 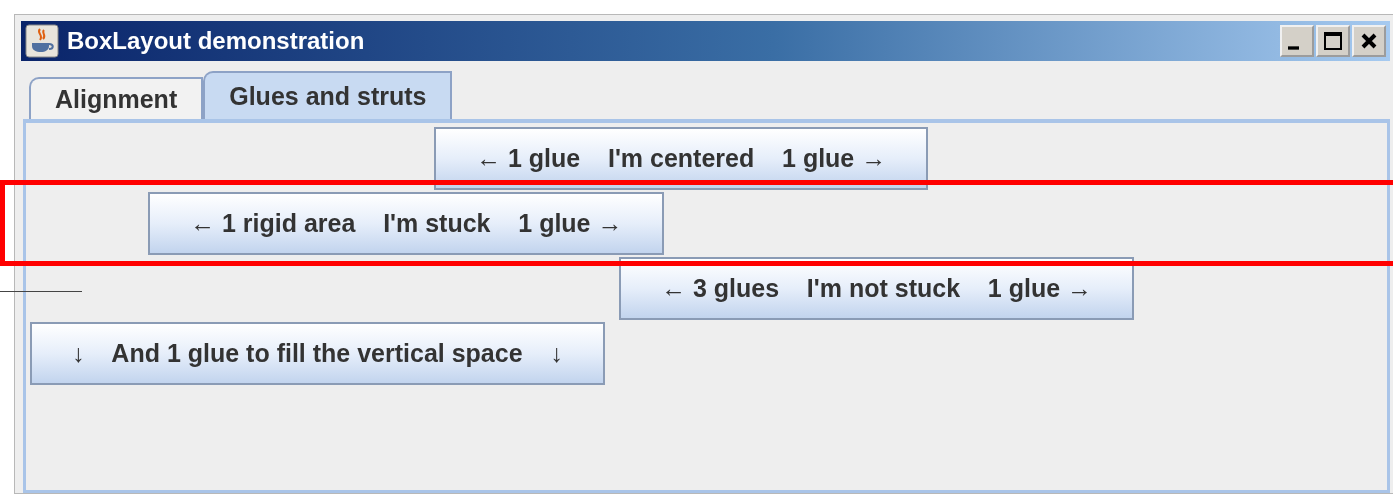 What do you see at coordinates (216, 41) in the screenshot?
I see `window-title: BoxLayout demonstration` at bounding box center [216, 41].